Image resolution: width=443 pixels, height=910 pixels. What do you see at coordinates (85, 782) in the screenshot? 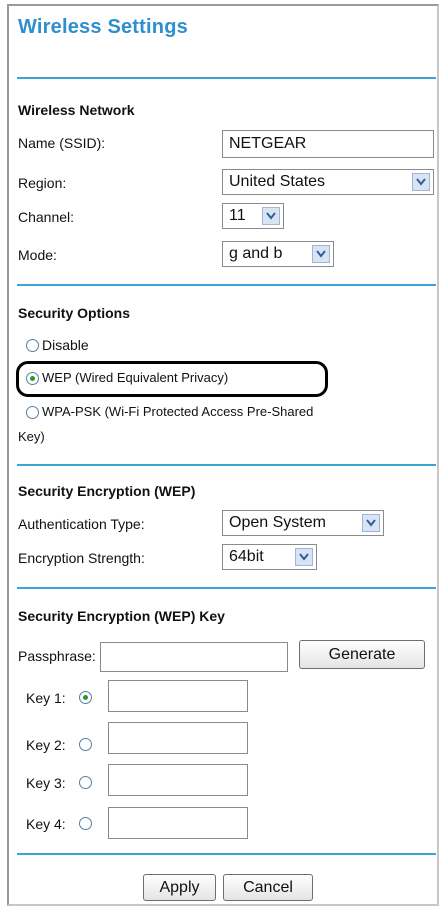
I see `key3-radio` at bounding box center [85, 782].